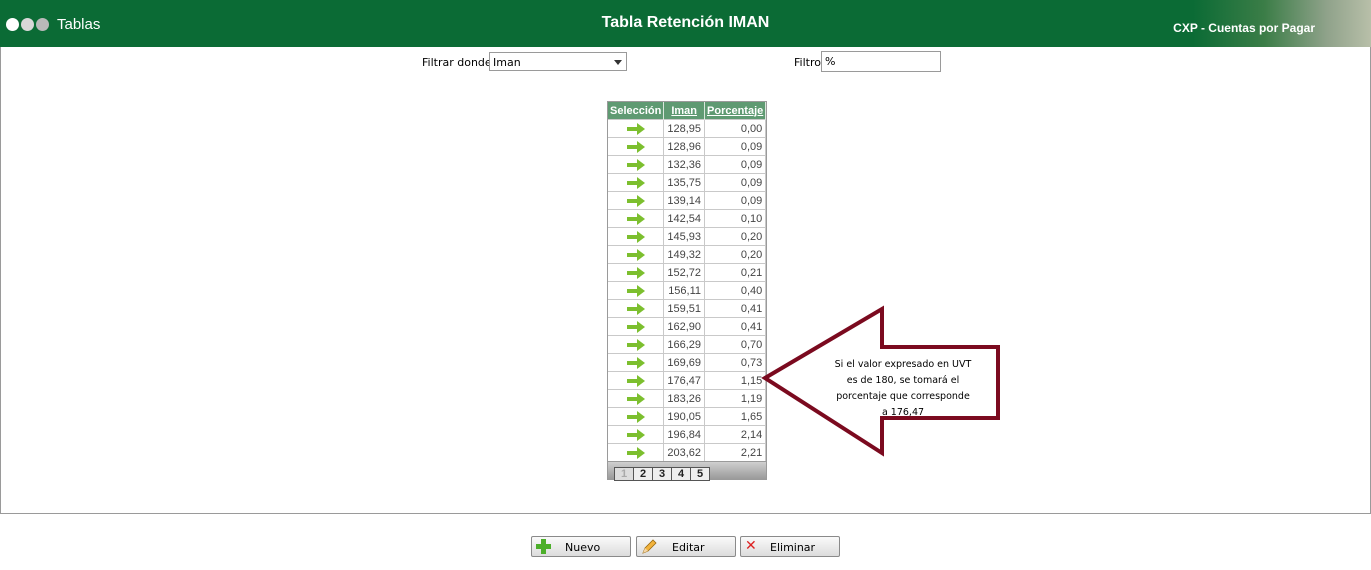 The height and width of the screenshot is (570, 1371). What do you see at coordinates (684, 164) in the screenshot?
I see `iman-cell: 132,36` at bounding box center [684, 164].